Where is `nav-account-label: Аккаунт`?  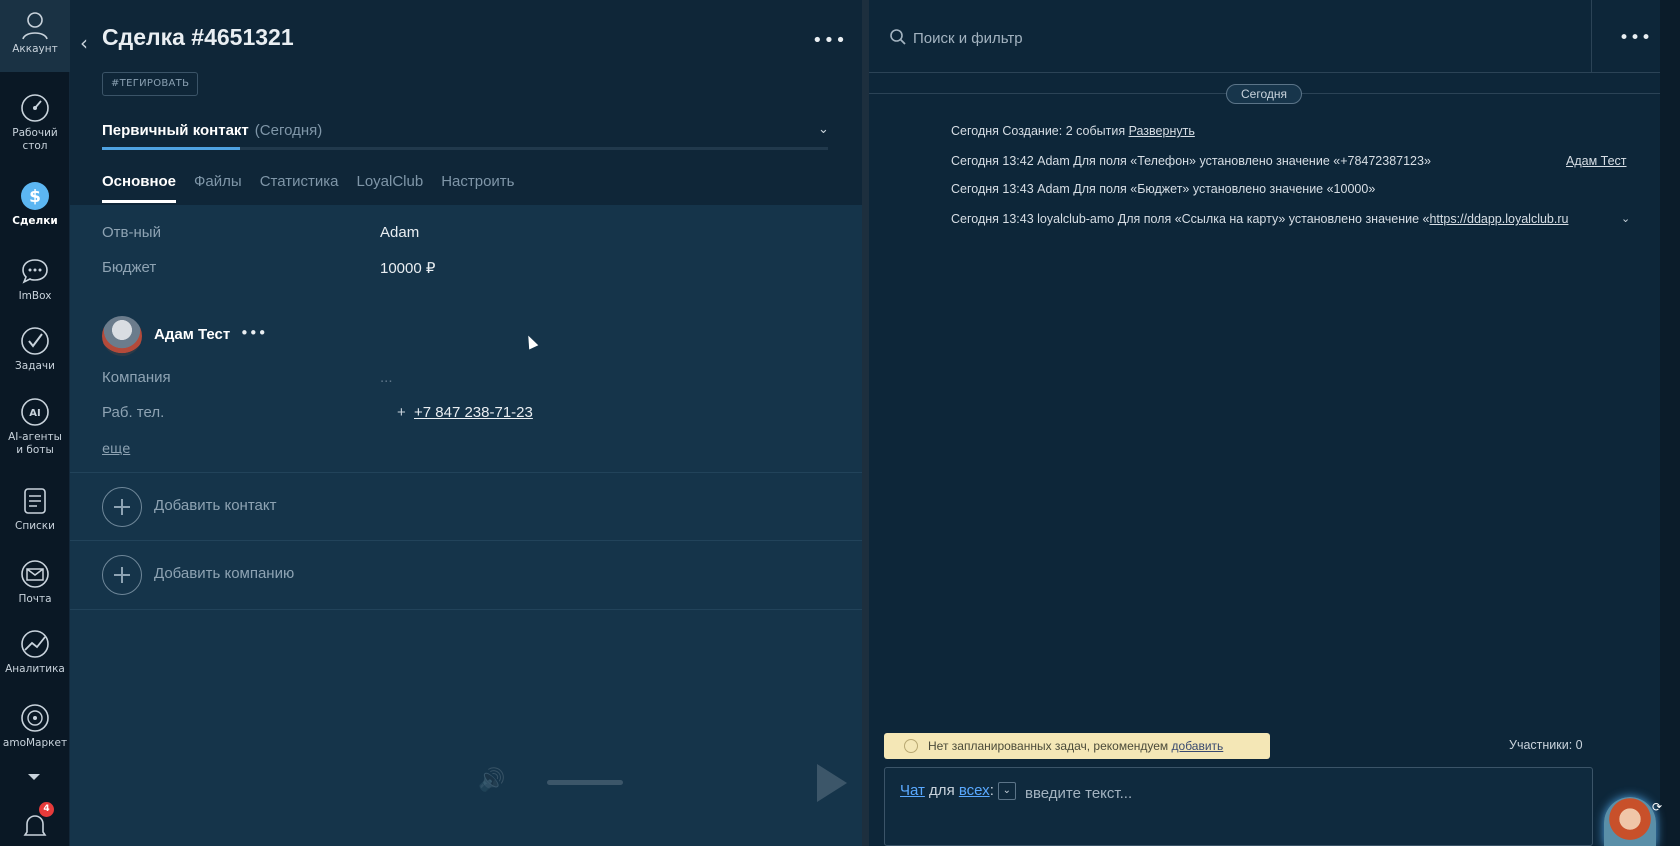 nav-account-label: Аккаунт is located at coordinates (35, 49).